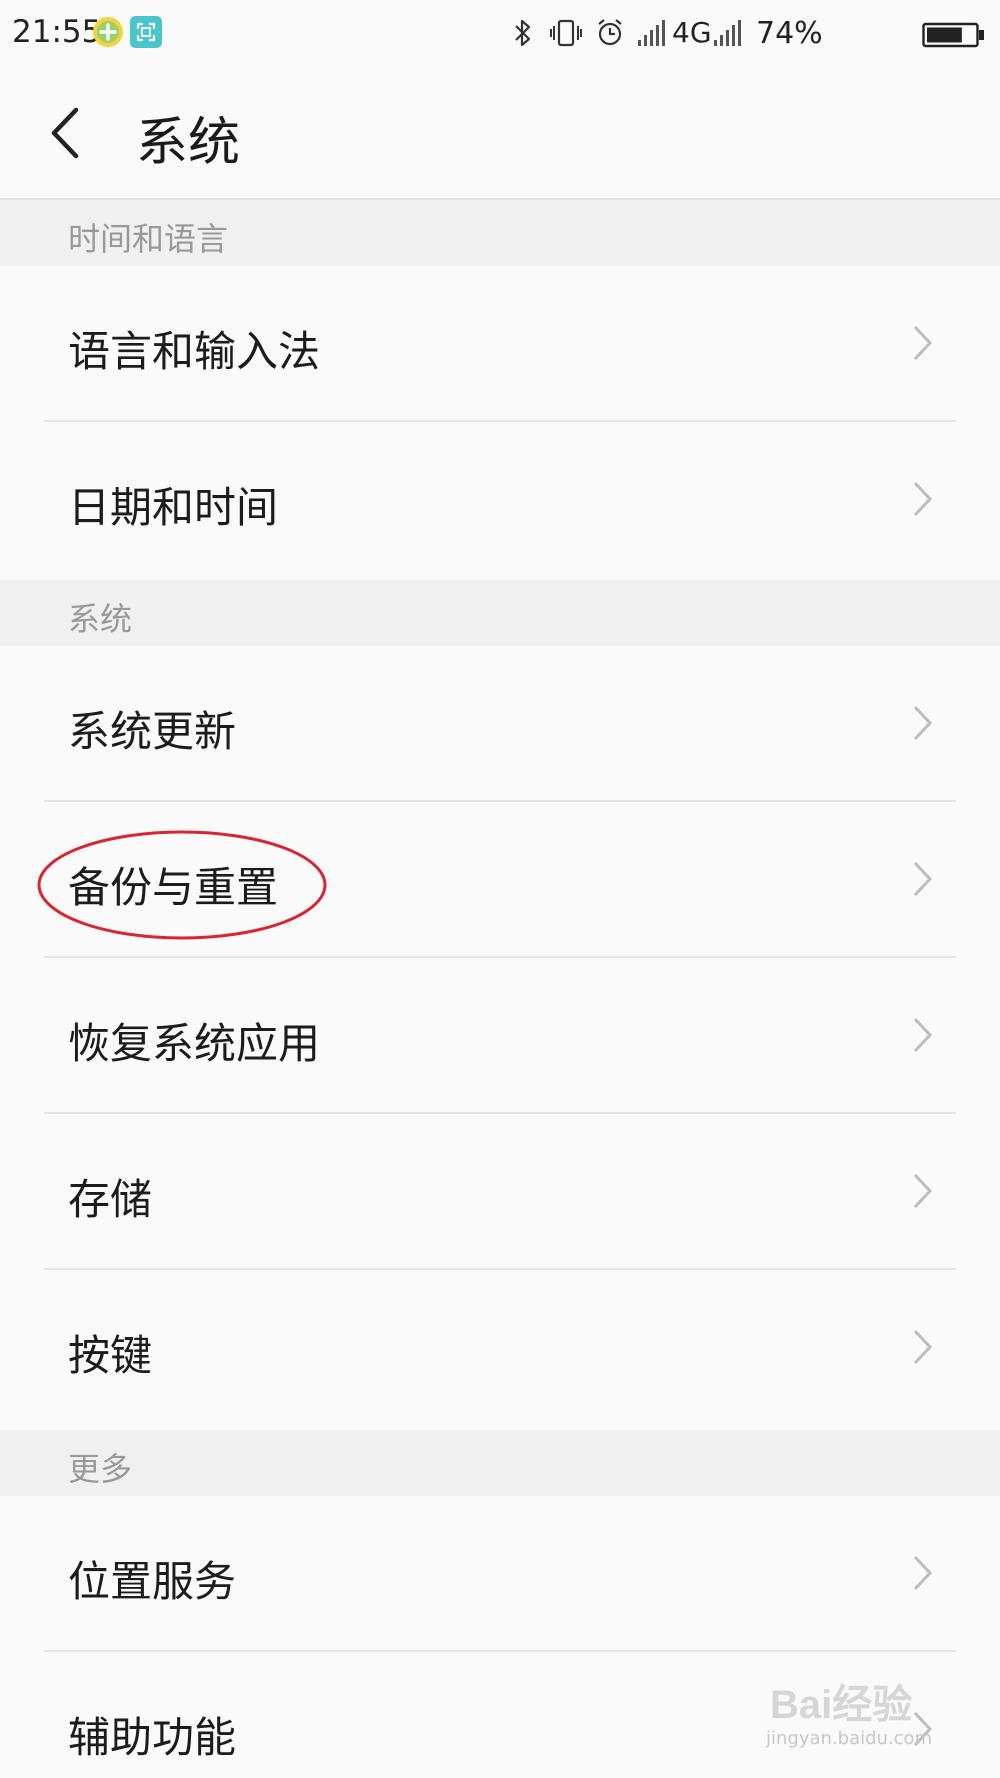  I want to click on status-time: 21:55, so click(57, 32).